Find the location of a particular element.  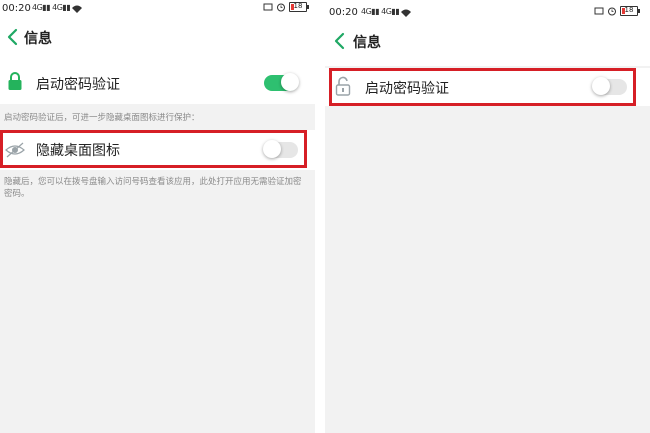

lock-open-icon is located at coordinates (343, 86).